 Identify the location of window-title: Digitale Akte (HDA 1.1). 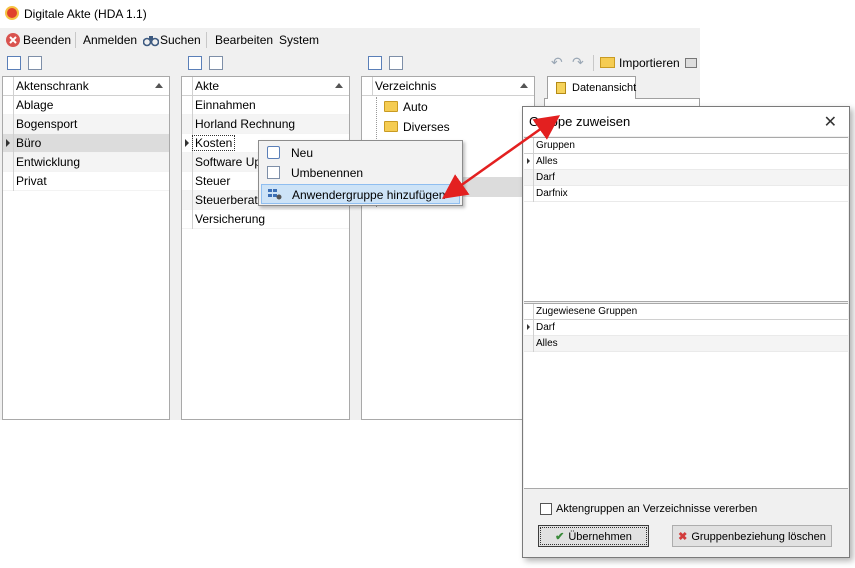
(85, 14).